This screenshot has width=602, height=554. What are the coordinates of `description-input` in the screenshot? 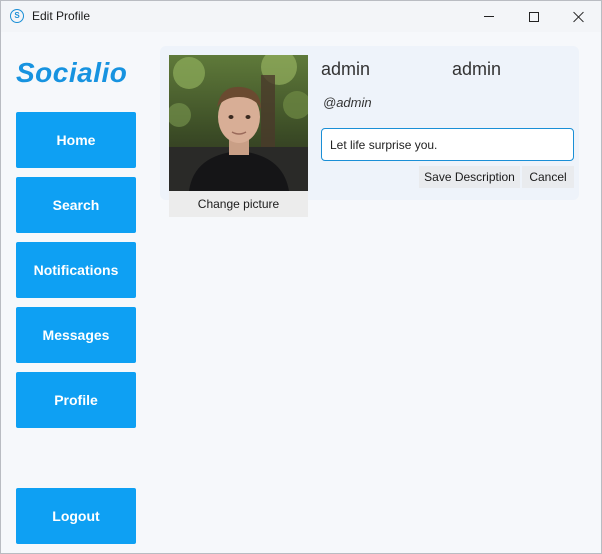 It's located at (447, 144).